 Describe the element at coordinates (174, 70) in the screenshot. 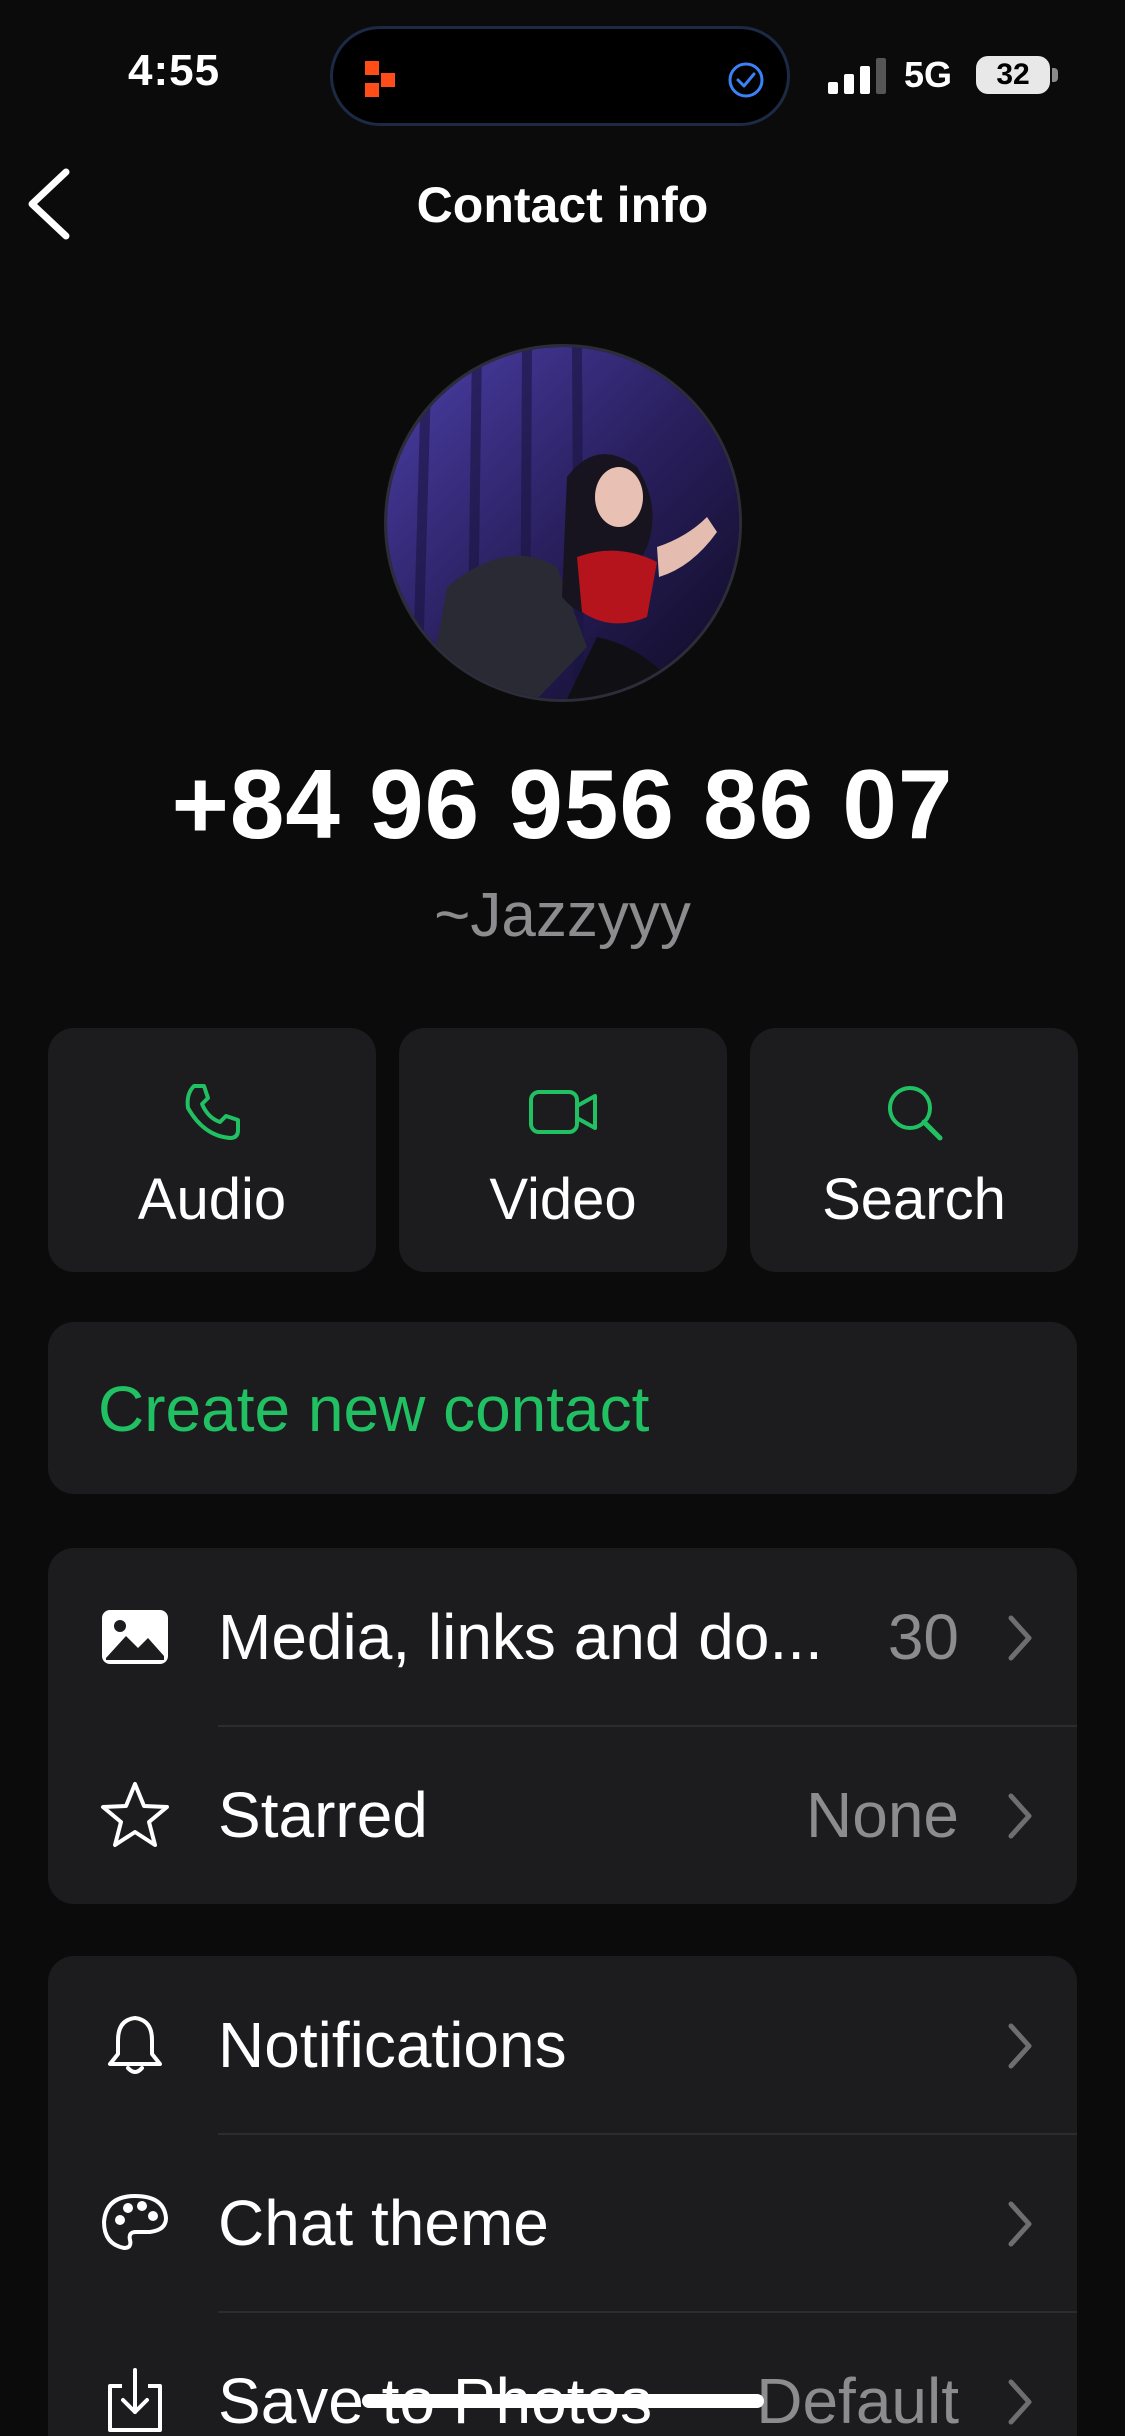

I see `status-time: 4:55` at that location.